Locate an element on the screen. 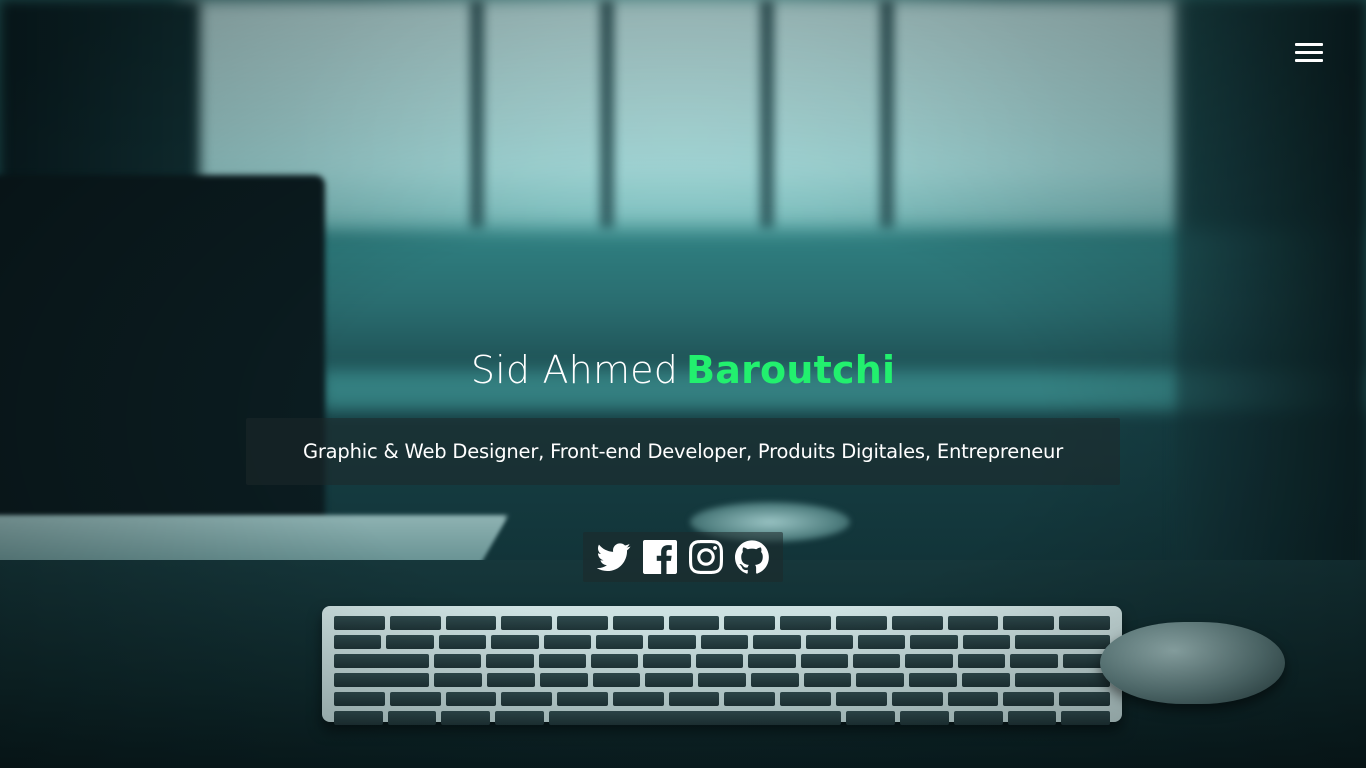  facebook-icon is located at coordinates (660, 557).